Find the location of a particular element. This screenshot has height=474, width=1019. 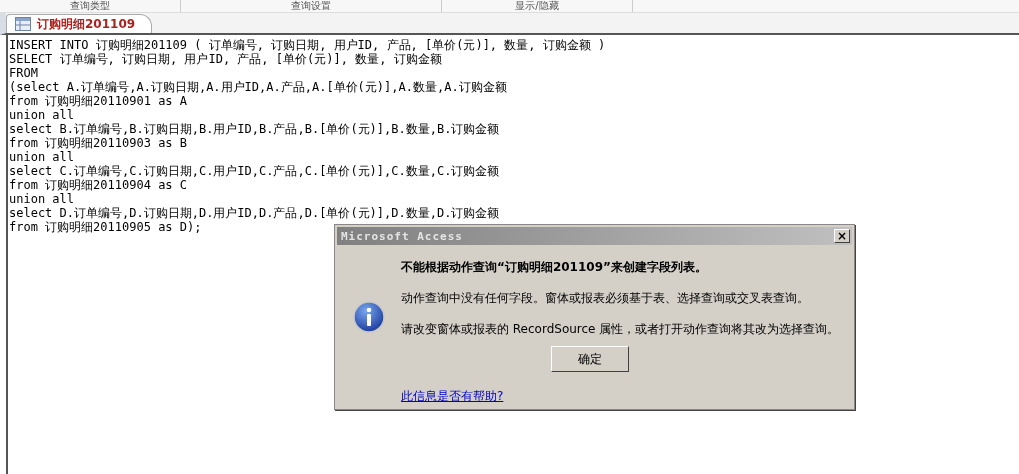

sql-line: FROM is located at coordinates (24, 73).